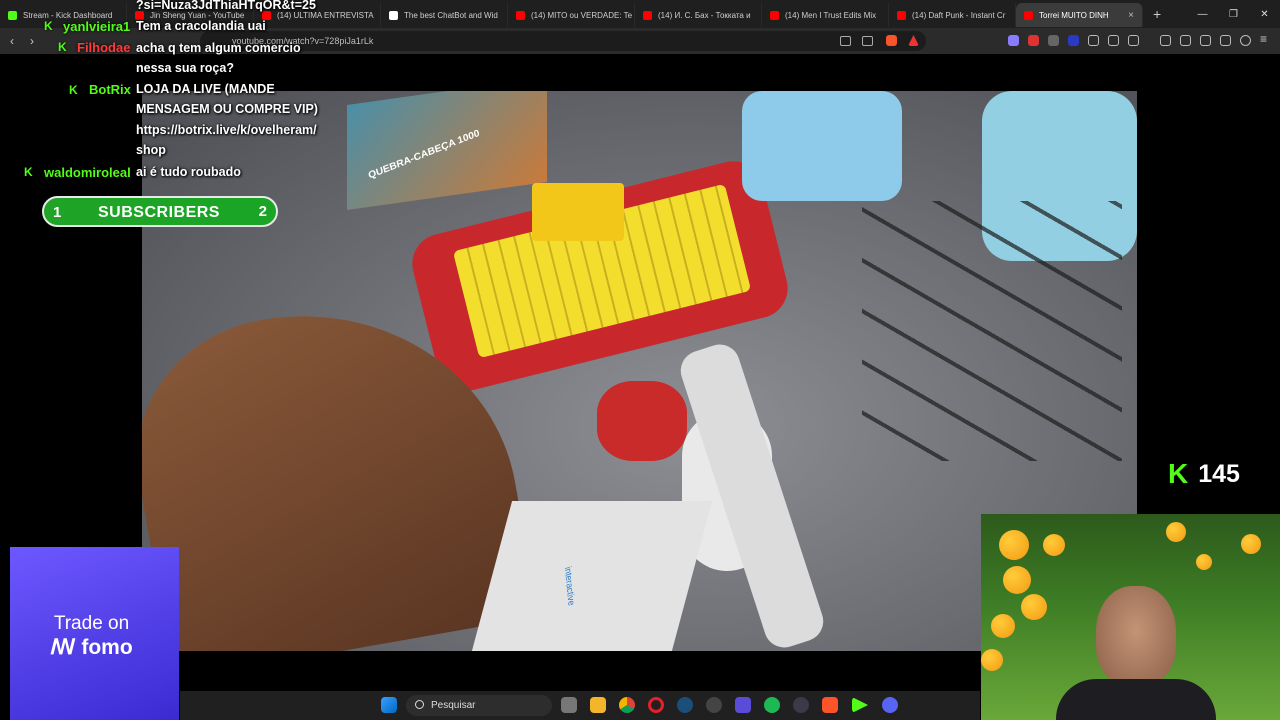 The image size is (1280, 720). What do you see at coordinates (1205, 40) in the screenshot?
I see `wallet-icon` at bounding box center [1205, 40].